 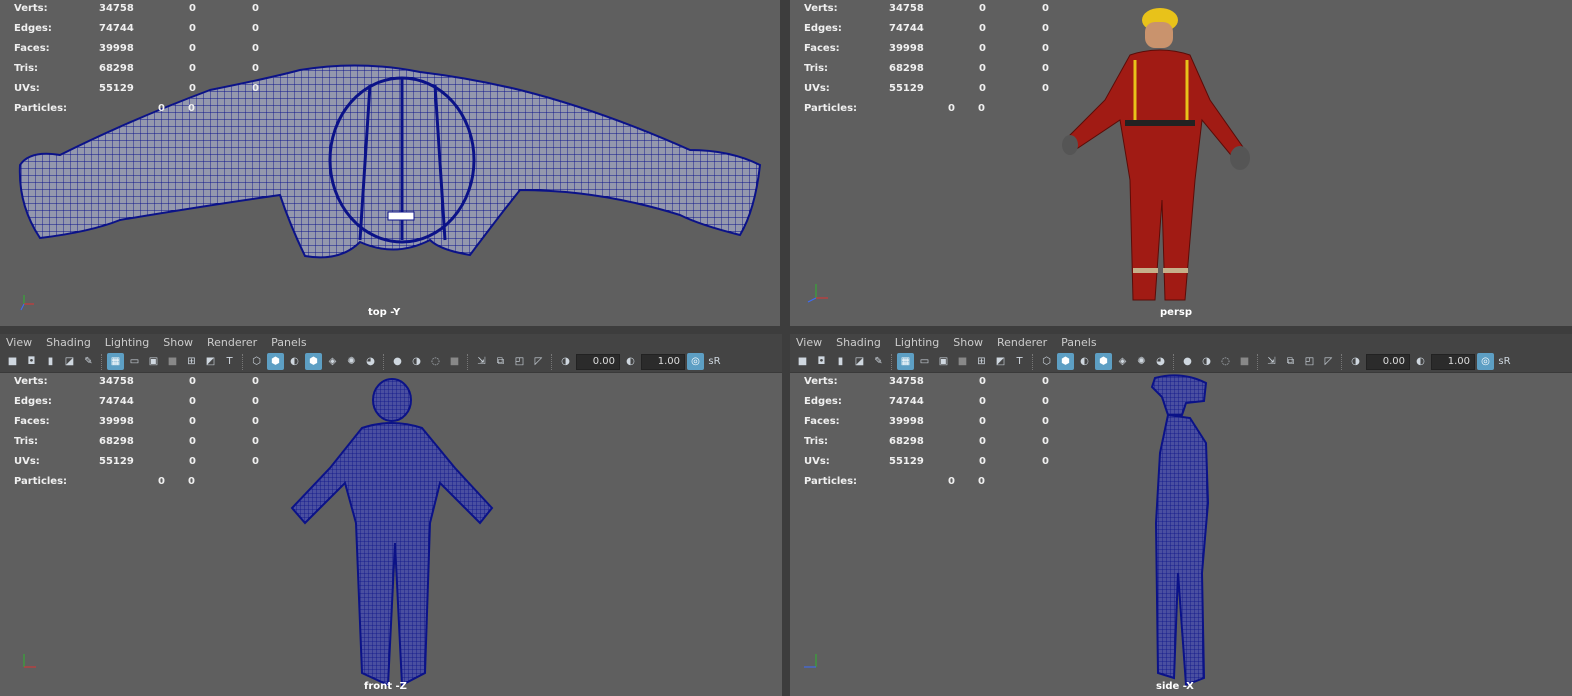 I want to click on camera-label: side -X, so click(x=1175, y=686).